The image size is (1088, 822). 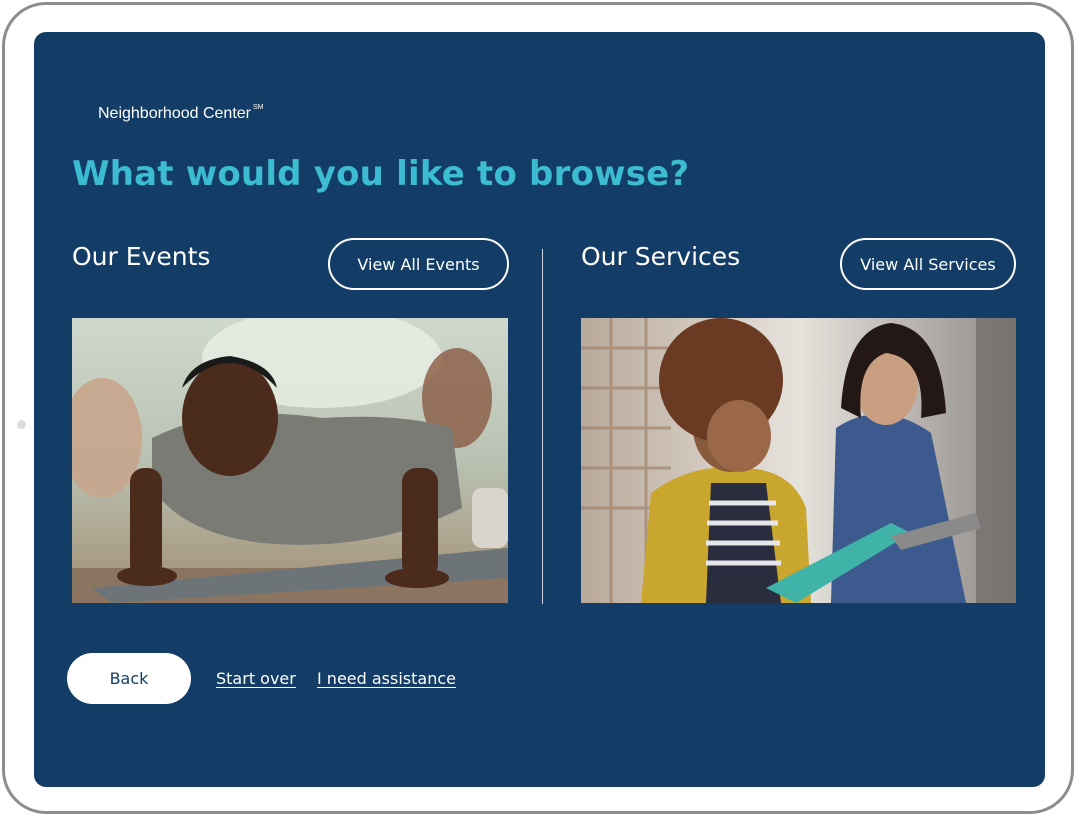 I want to click on man-doing-plank-image, so click(x=290, y=460).